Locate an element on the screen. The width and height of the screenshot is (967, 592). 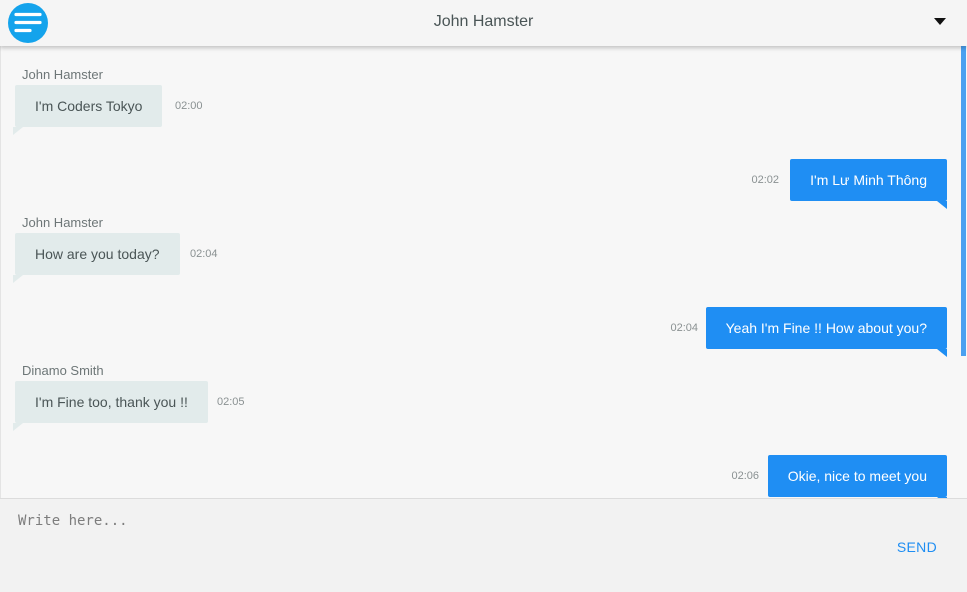
caret-down-icon is located at coordinates (940, 21).